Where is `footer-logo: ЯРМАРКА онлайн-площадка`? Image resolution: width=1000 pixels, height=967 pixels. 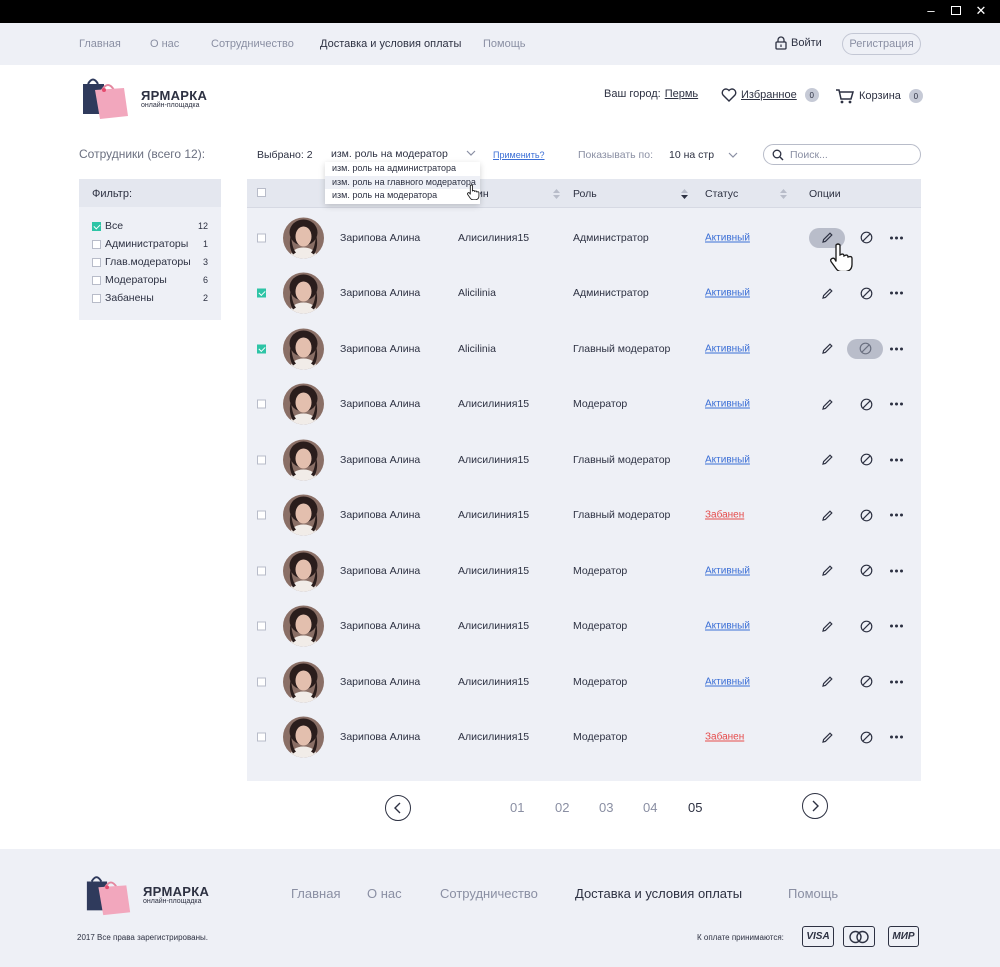 footer-logo: ЯРМАРКА онлайн-площадка is located at coordinates (146, 894).